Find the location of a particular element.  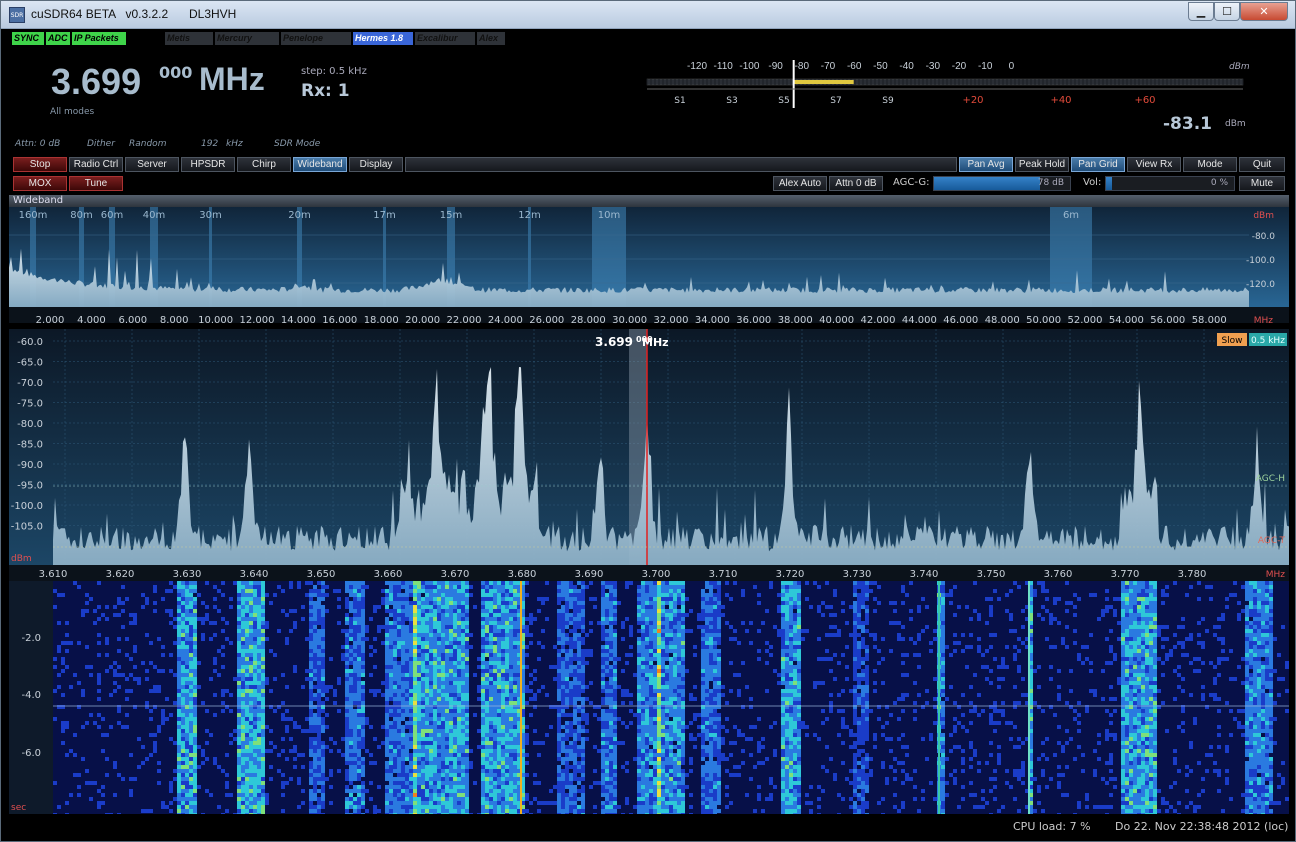

mox-button: MOX is located at coordinates (40, 183).